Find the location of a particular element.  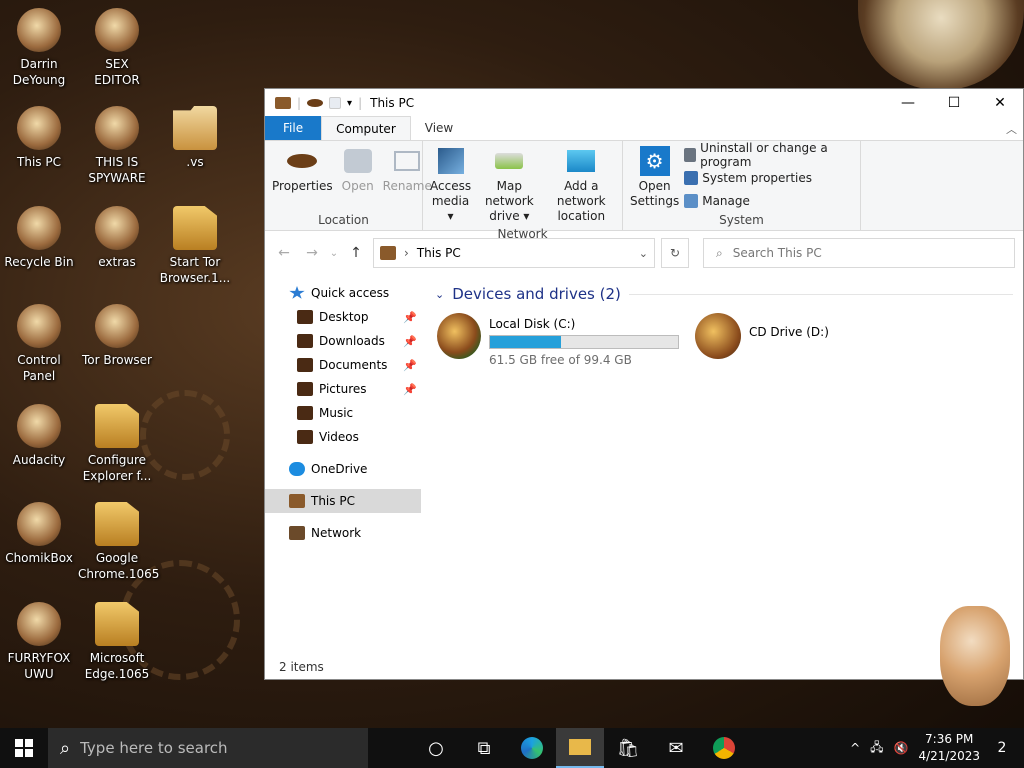

nav-item-label: Music is located at coordinates (336, 413).